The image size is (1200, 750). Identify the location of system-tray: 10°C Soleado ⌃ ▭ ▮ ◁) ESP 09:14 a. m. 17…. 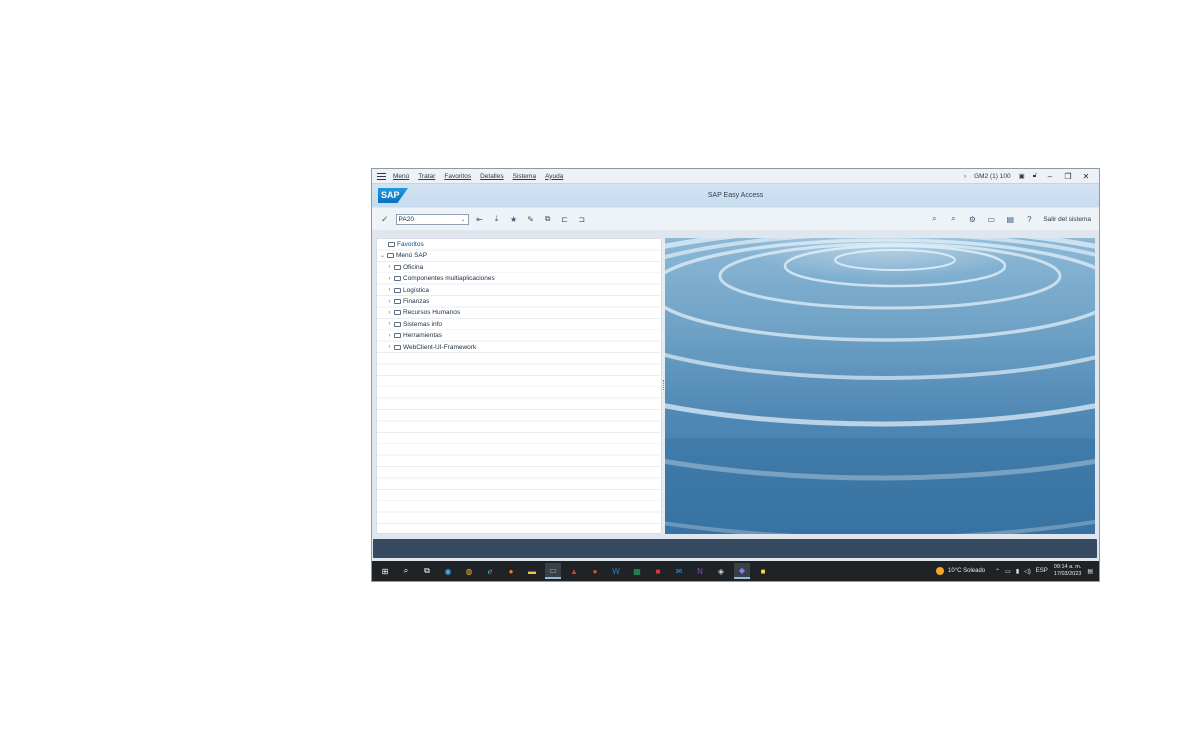
(1017, 571).